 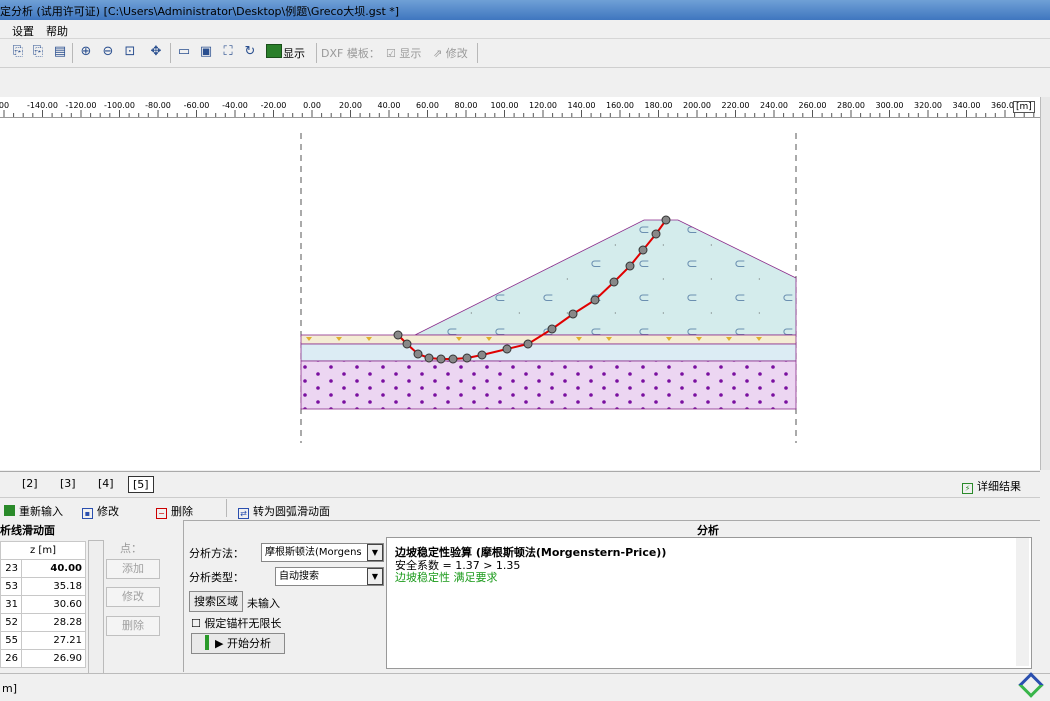 I want to click on ruler-tick-label: 20.00, so click(x=350, y=105).